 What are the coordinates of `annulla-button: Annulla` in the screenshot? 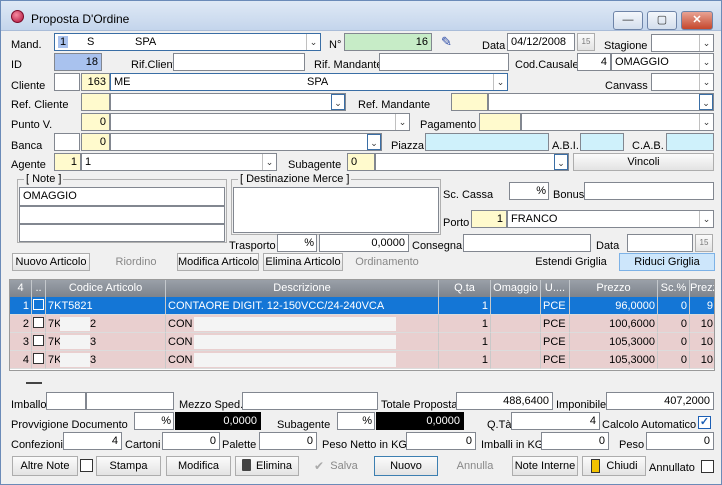 It's located at (475, 466).